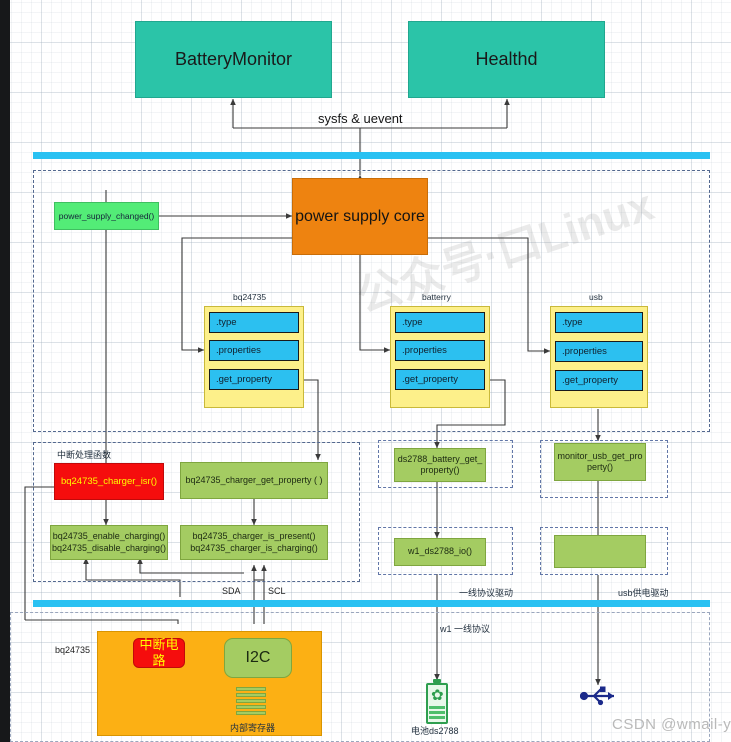 The image size is (731, 742). I want to click on card-title-usb: usb, so click(596, 297).